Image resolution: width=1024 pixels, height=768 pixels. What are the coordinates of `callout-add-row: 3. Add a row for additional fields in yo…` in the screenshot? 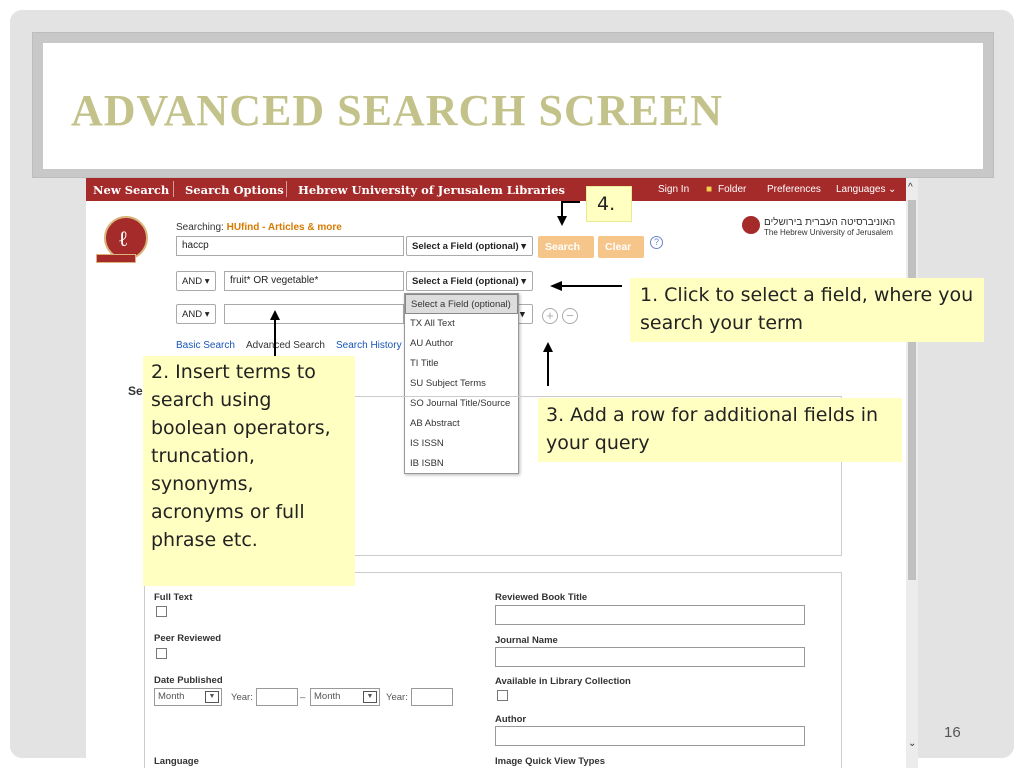 It's located at (720, 430).